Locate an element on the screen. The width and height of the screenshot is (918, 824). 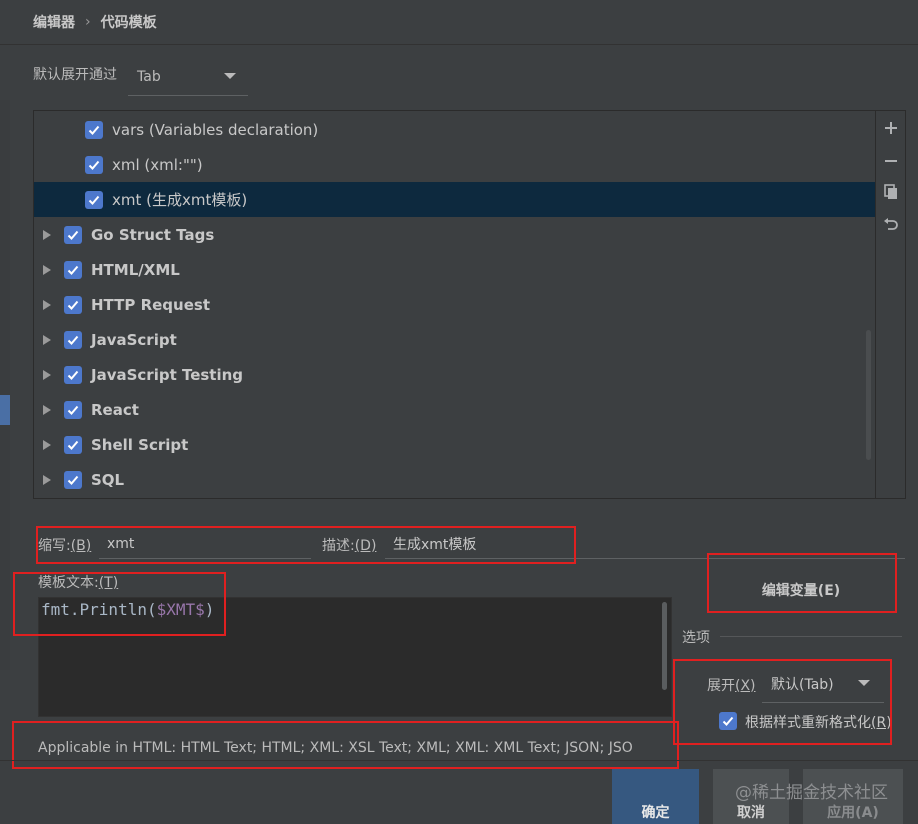
breadcrumb-parent: 编辑器 is located at coordinates (54, 22).